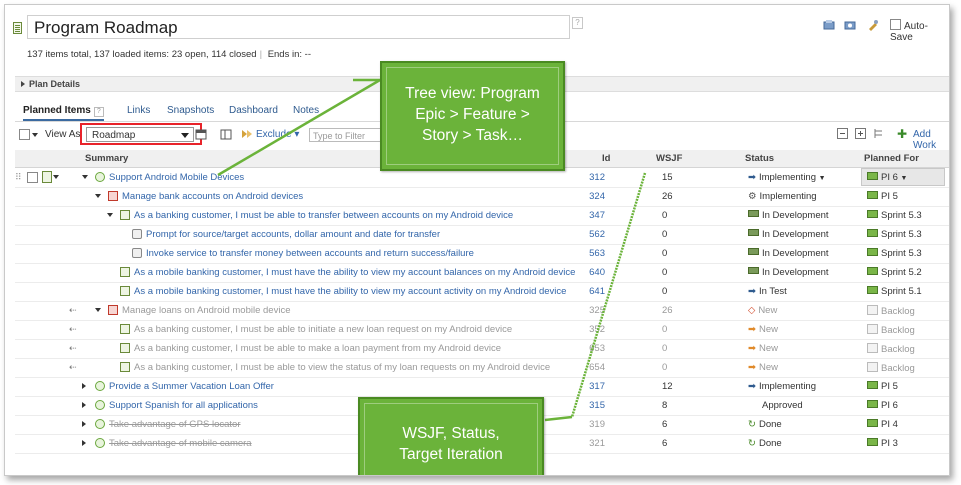  I want to click on auto-save-checkbox, so click(895, 24).